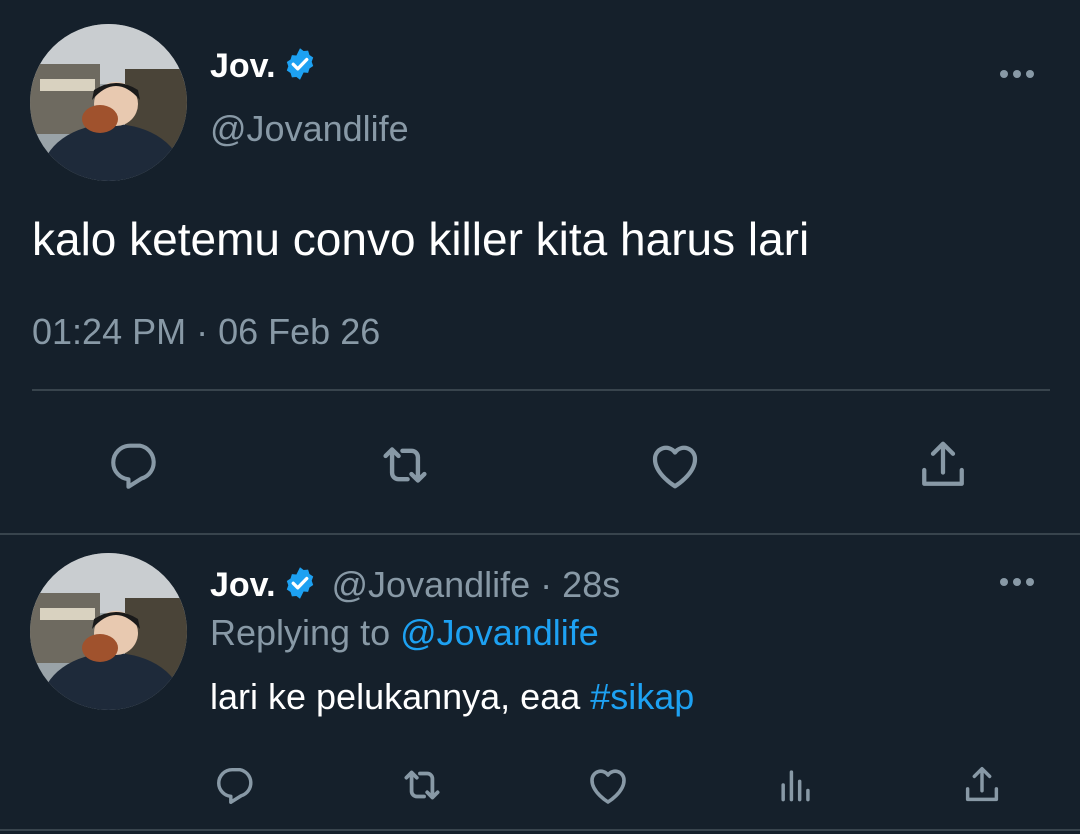 The height and width of the screenshot is (834, 1080). I want to click on avatar, so click(108, 102).